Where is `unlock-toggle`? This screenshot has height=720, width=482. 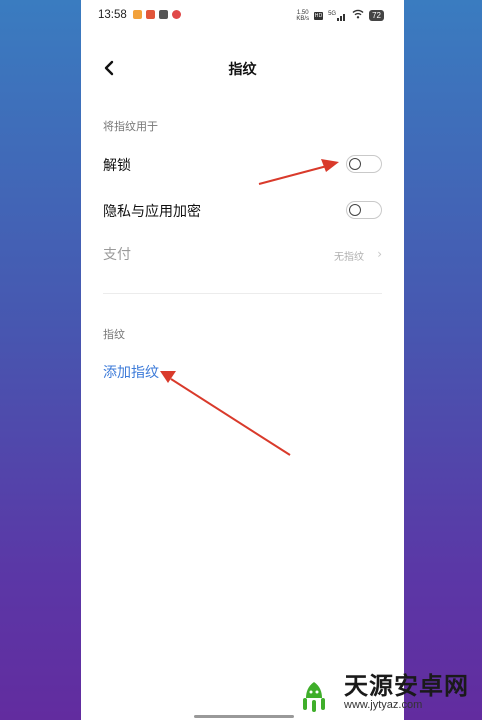
unlock-toggle is located at coordinates (364, 164).